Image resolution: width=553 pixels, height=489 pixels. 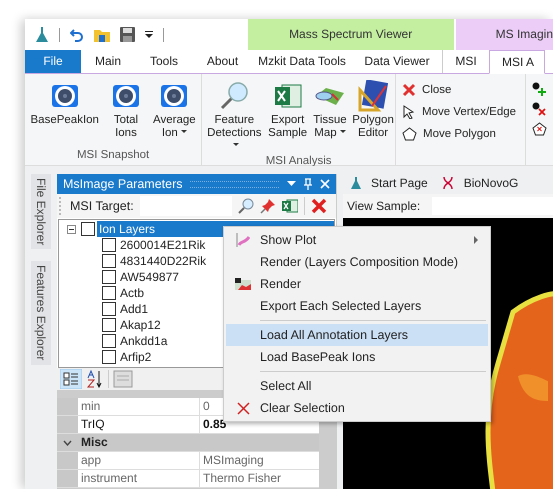 What do you see at coordinates (163, 245) in the screenshot?
I see `tree-item: 2600014E21Rik` at bounding box center [163, 245].